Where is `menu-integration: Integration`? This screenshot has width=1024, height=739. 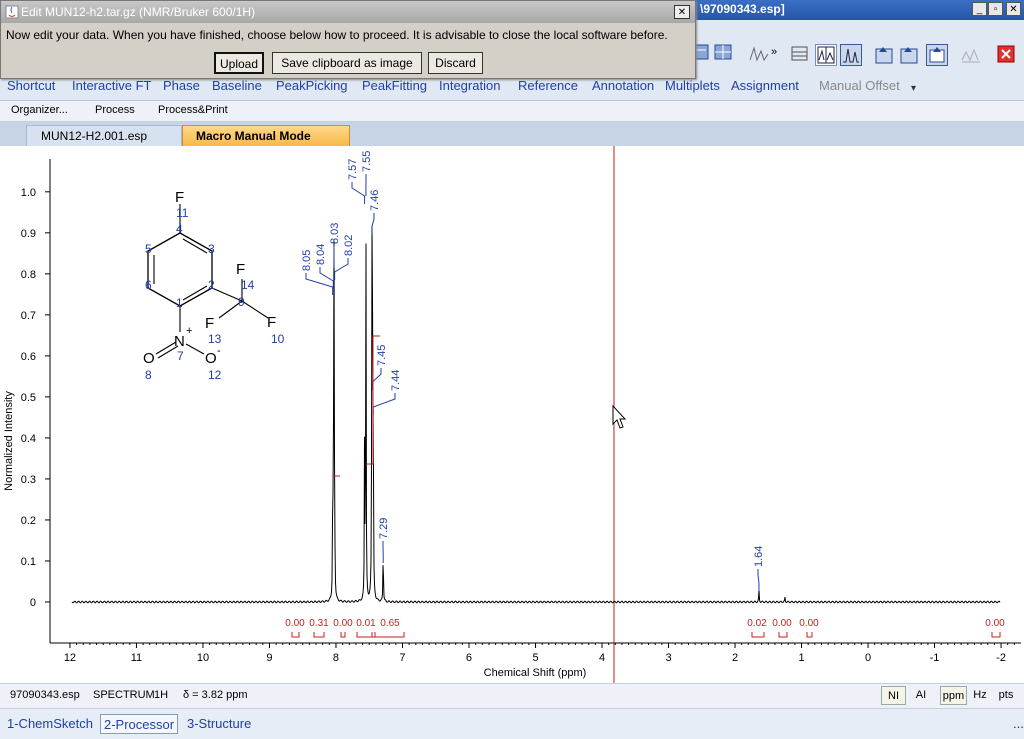
menu-integration: Integration is located at coordinates (469, 85).